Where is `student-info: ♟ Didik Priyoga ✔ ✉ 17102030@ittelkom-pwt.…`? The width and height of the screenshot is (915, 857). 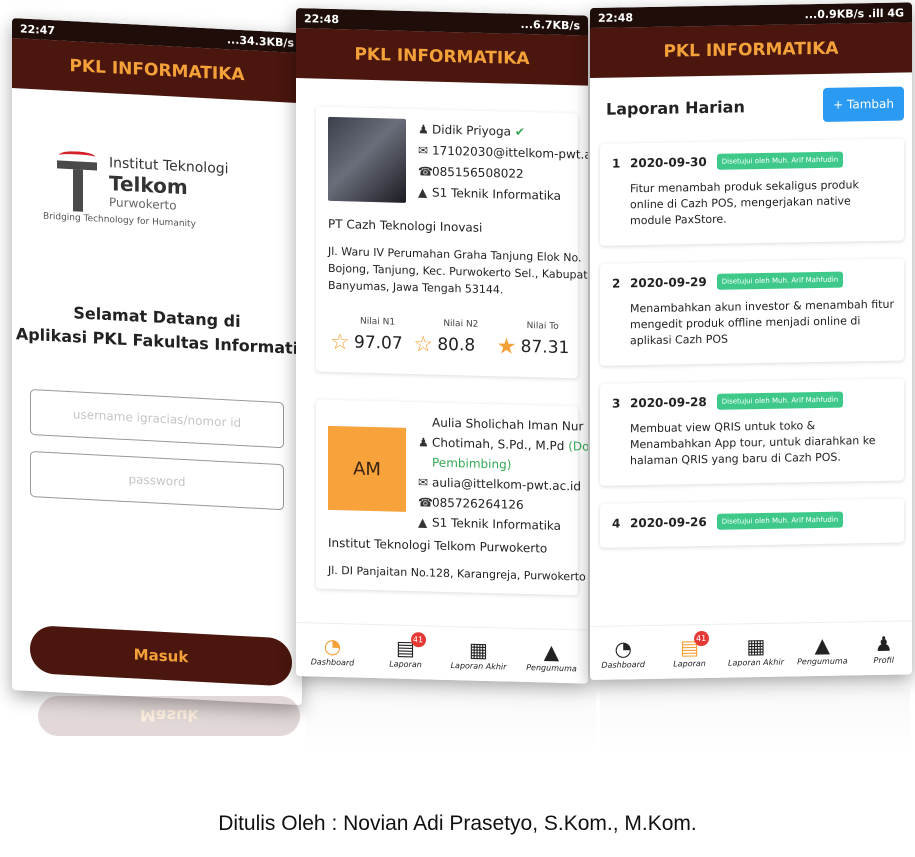 student-info: ♟ Didik Priyoga ✔ ✉ 17102030@ittelkom-pwt.… is located at coordinates (503, 163).